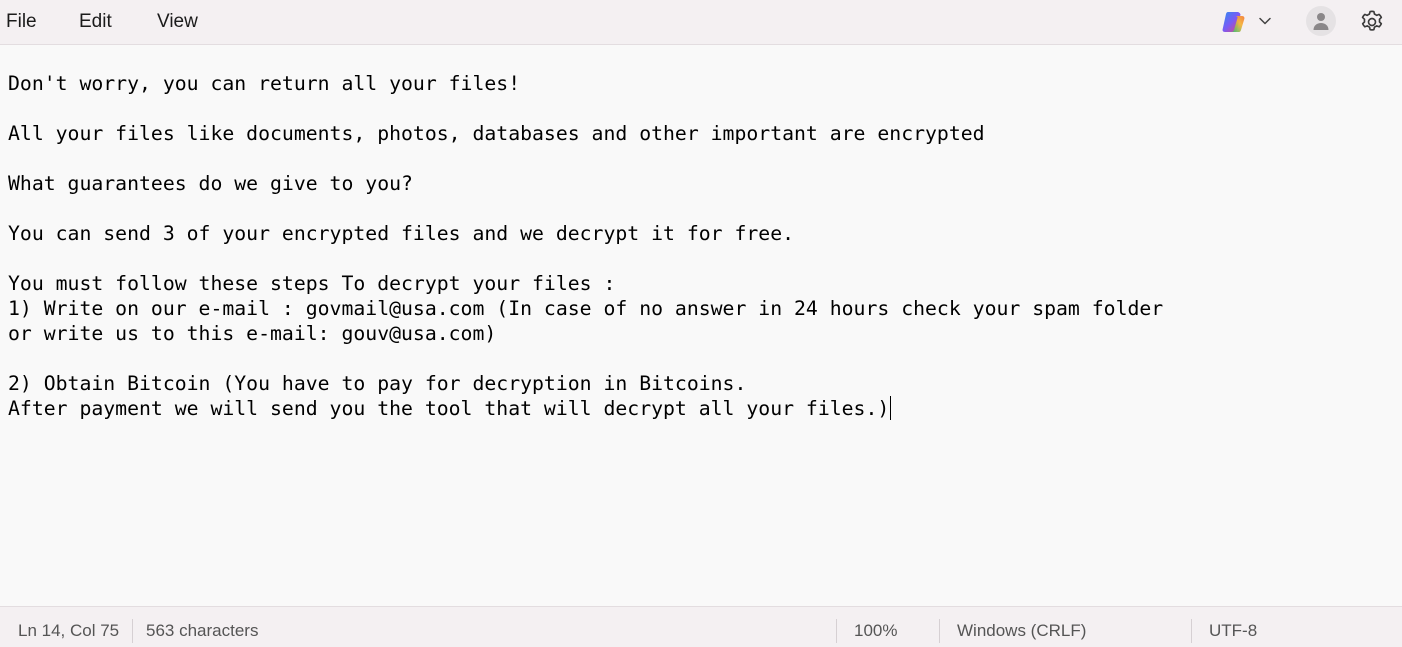 This screenshot has width=1402, height=647. What do you see at coordinates (1233, 631) in the screenshot?
I see `encoding: UTF-8` at bounding box center [1233, 631].